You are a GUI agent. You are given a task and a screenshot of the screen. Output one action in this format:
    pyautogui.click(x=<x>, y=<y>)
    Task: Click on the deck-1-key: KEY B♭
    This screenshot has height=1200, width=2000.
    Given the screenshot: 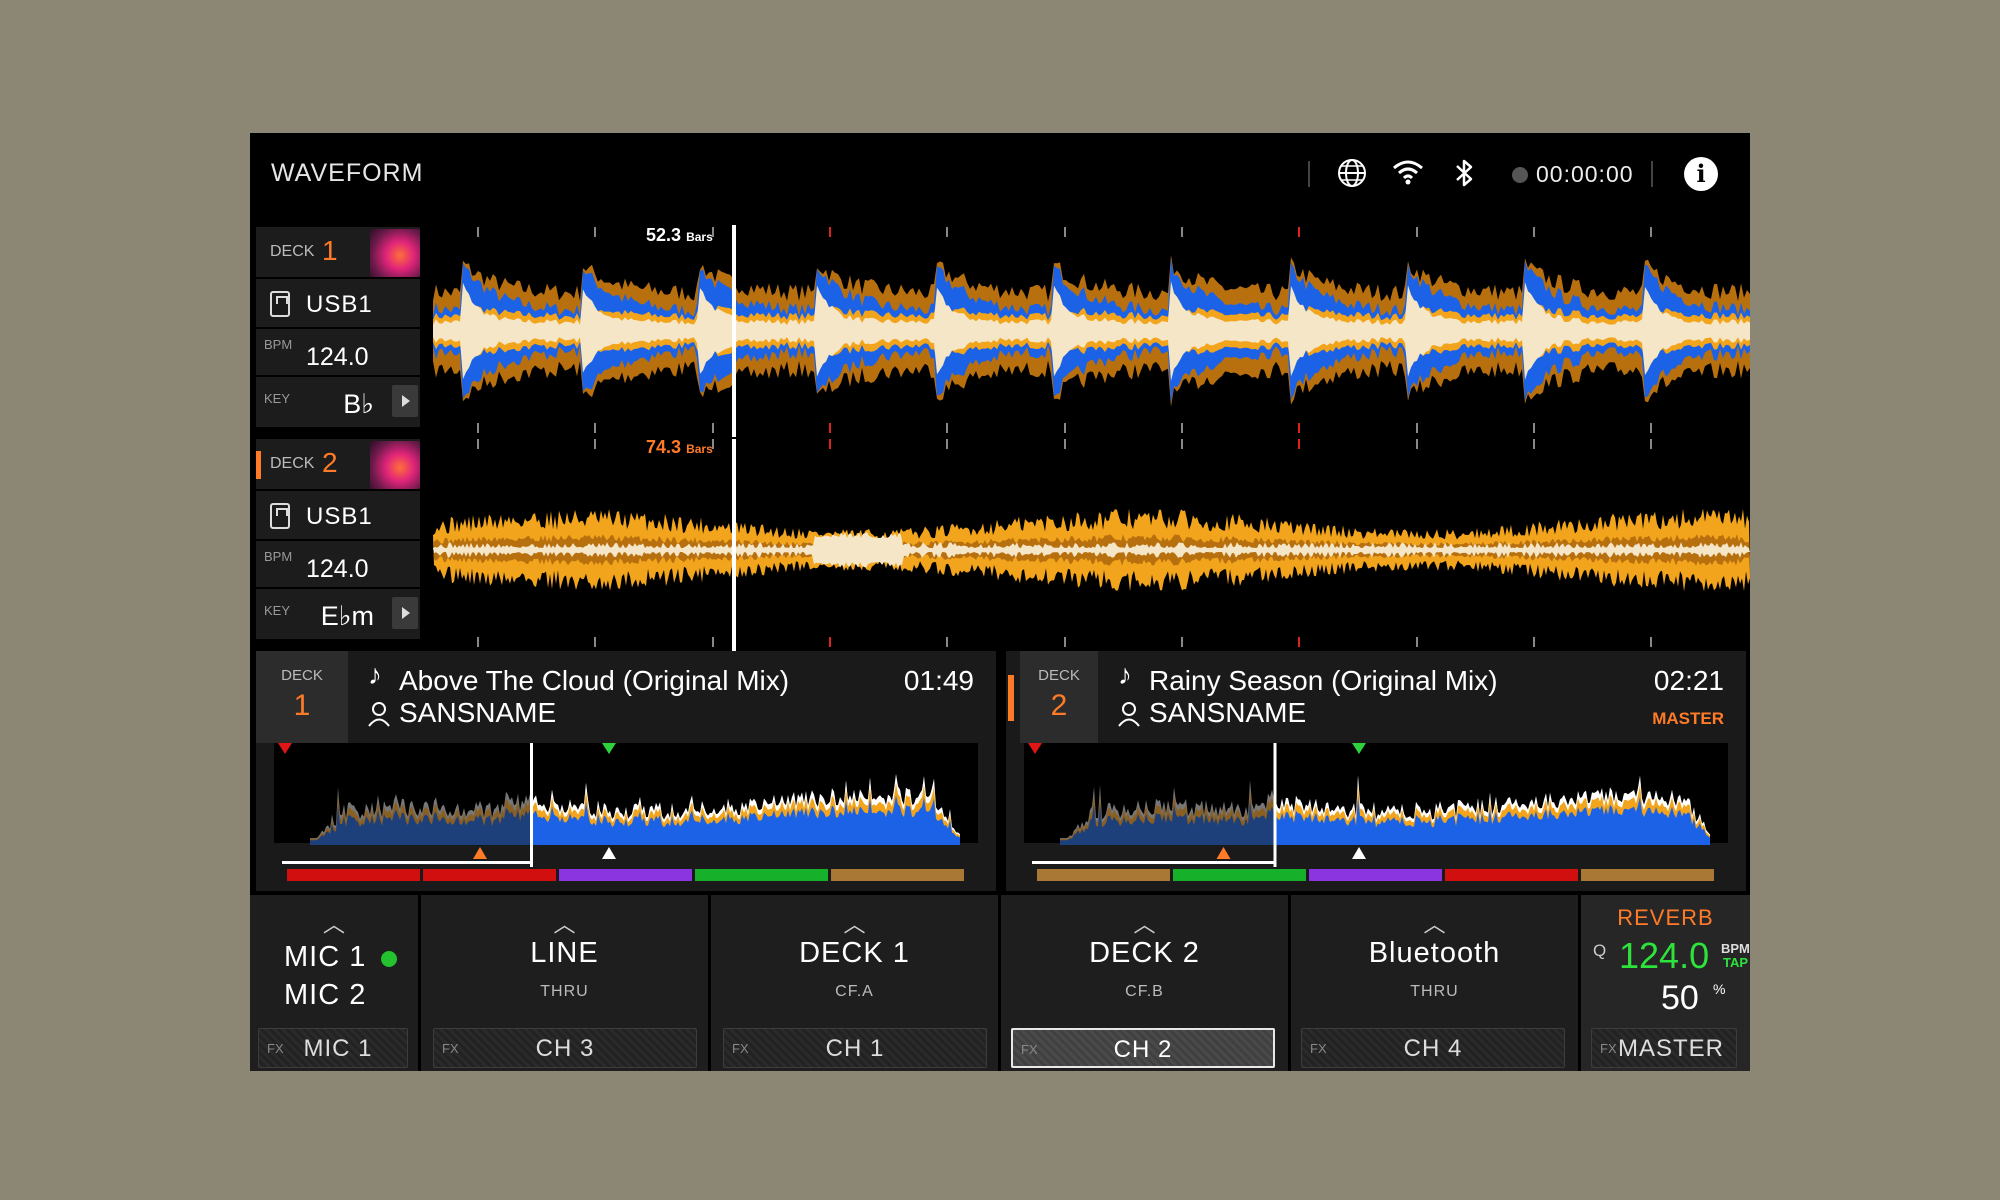 What is the action you would take?
    pyautogui.click(x=338, y=402)
    